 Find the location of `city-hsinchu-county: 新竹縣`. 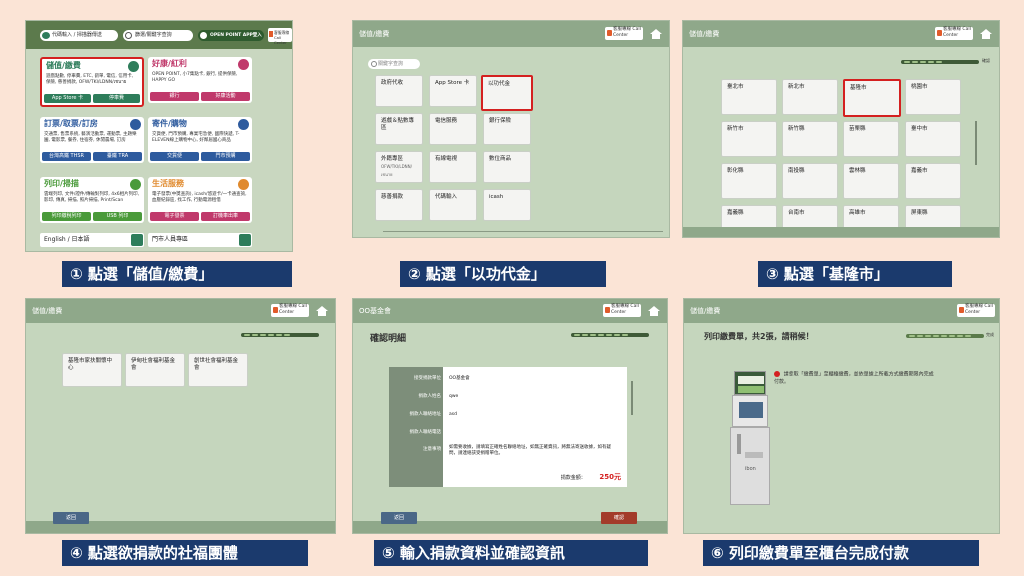

city-hsinchu-county: 新竹縣 is located at coordinates (810, 139).